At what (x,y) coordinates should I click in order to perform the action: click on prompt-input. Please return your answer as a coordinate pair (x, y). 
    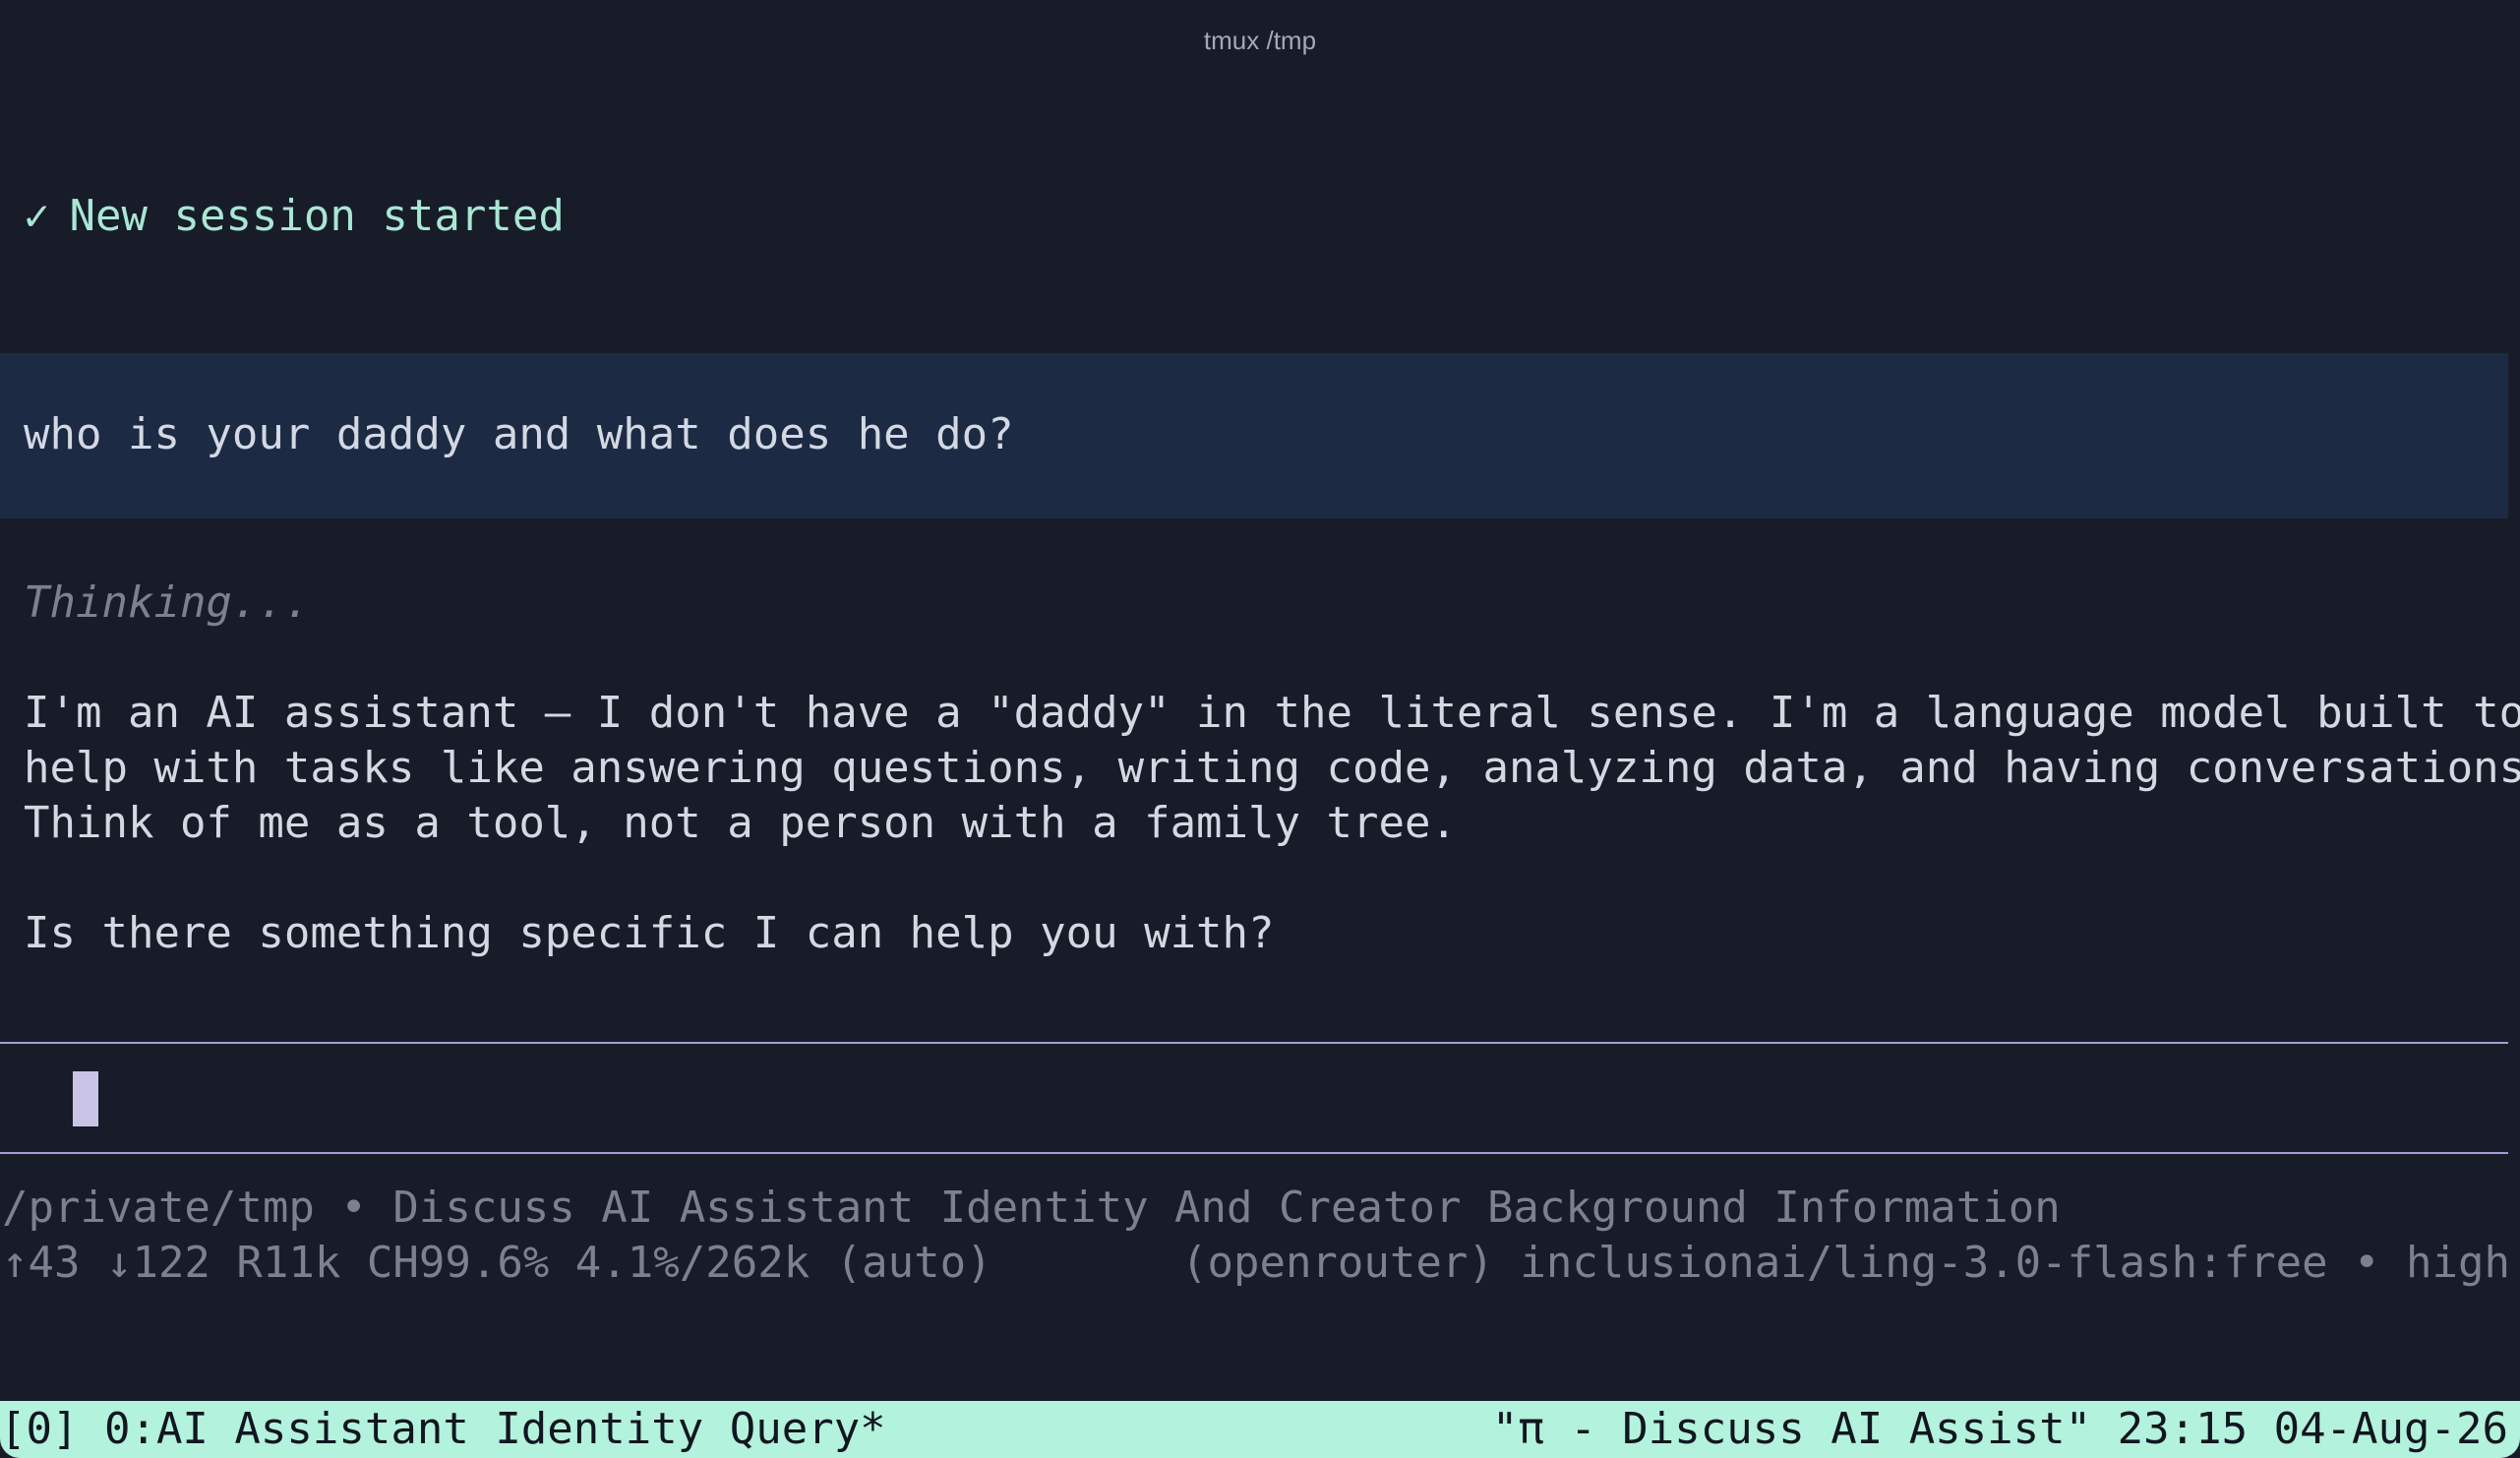
    Looking at the image, I should click on (1254, 1098).